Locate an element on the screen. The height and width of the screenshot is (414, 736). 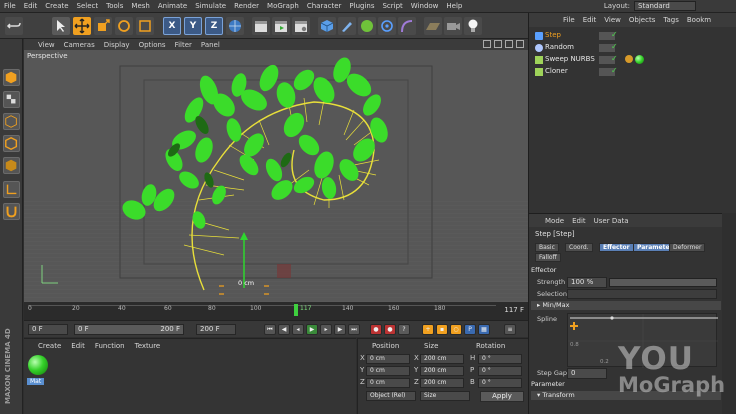
phong-tag-icon is located at coordinates (629, 59).